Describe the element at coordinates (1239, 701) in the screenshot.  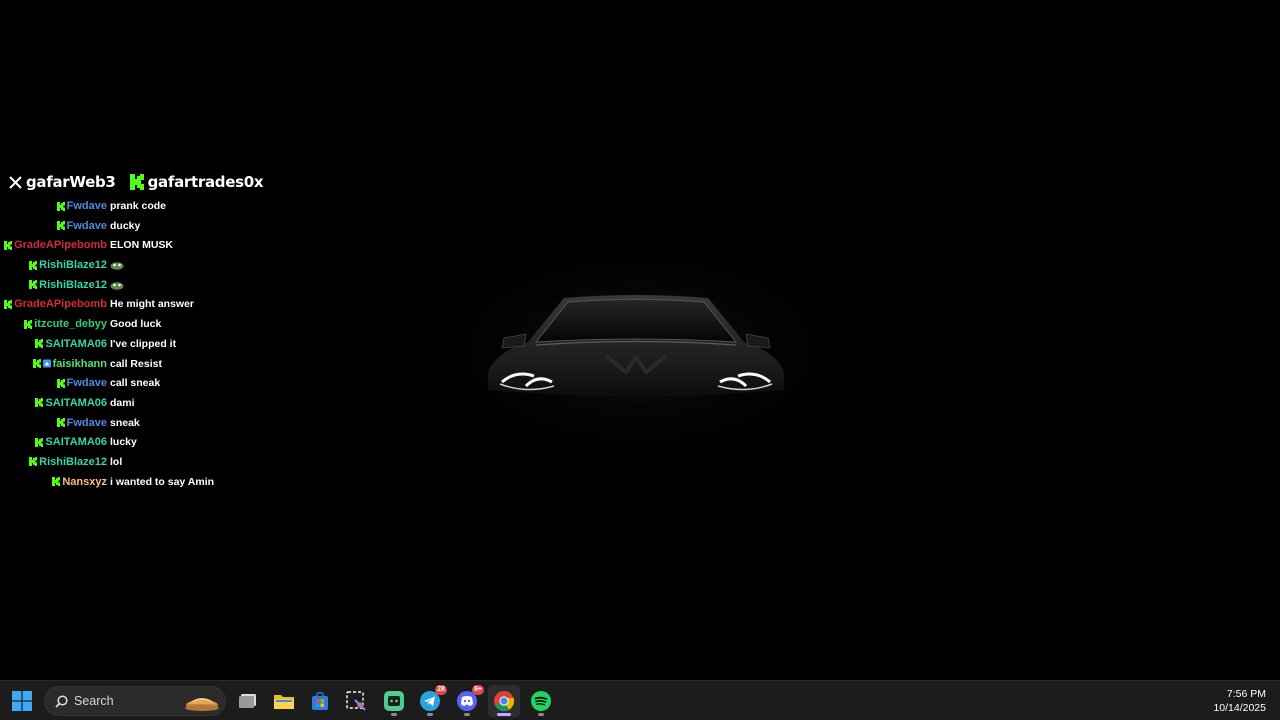
I see `system-clock: 7:56 PM 10/14/2025` at that location.